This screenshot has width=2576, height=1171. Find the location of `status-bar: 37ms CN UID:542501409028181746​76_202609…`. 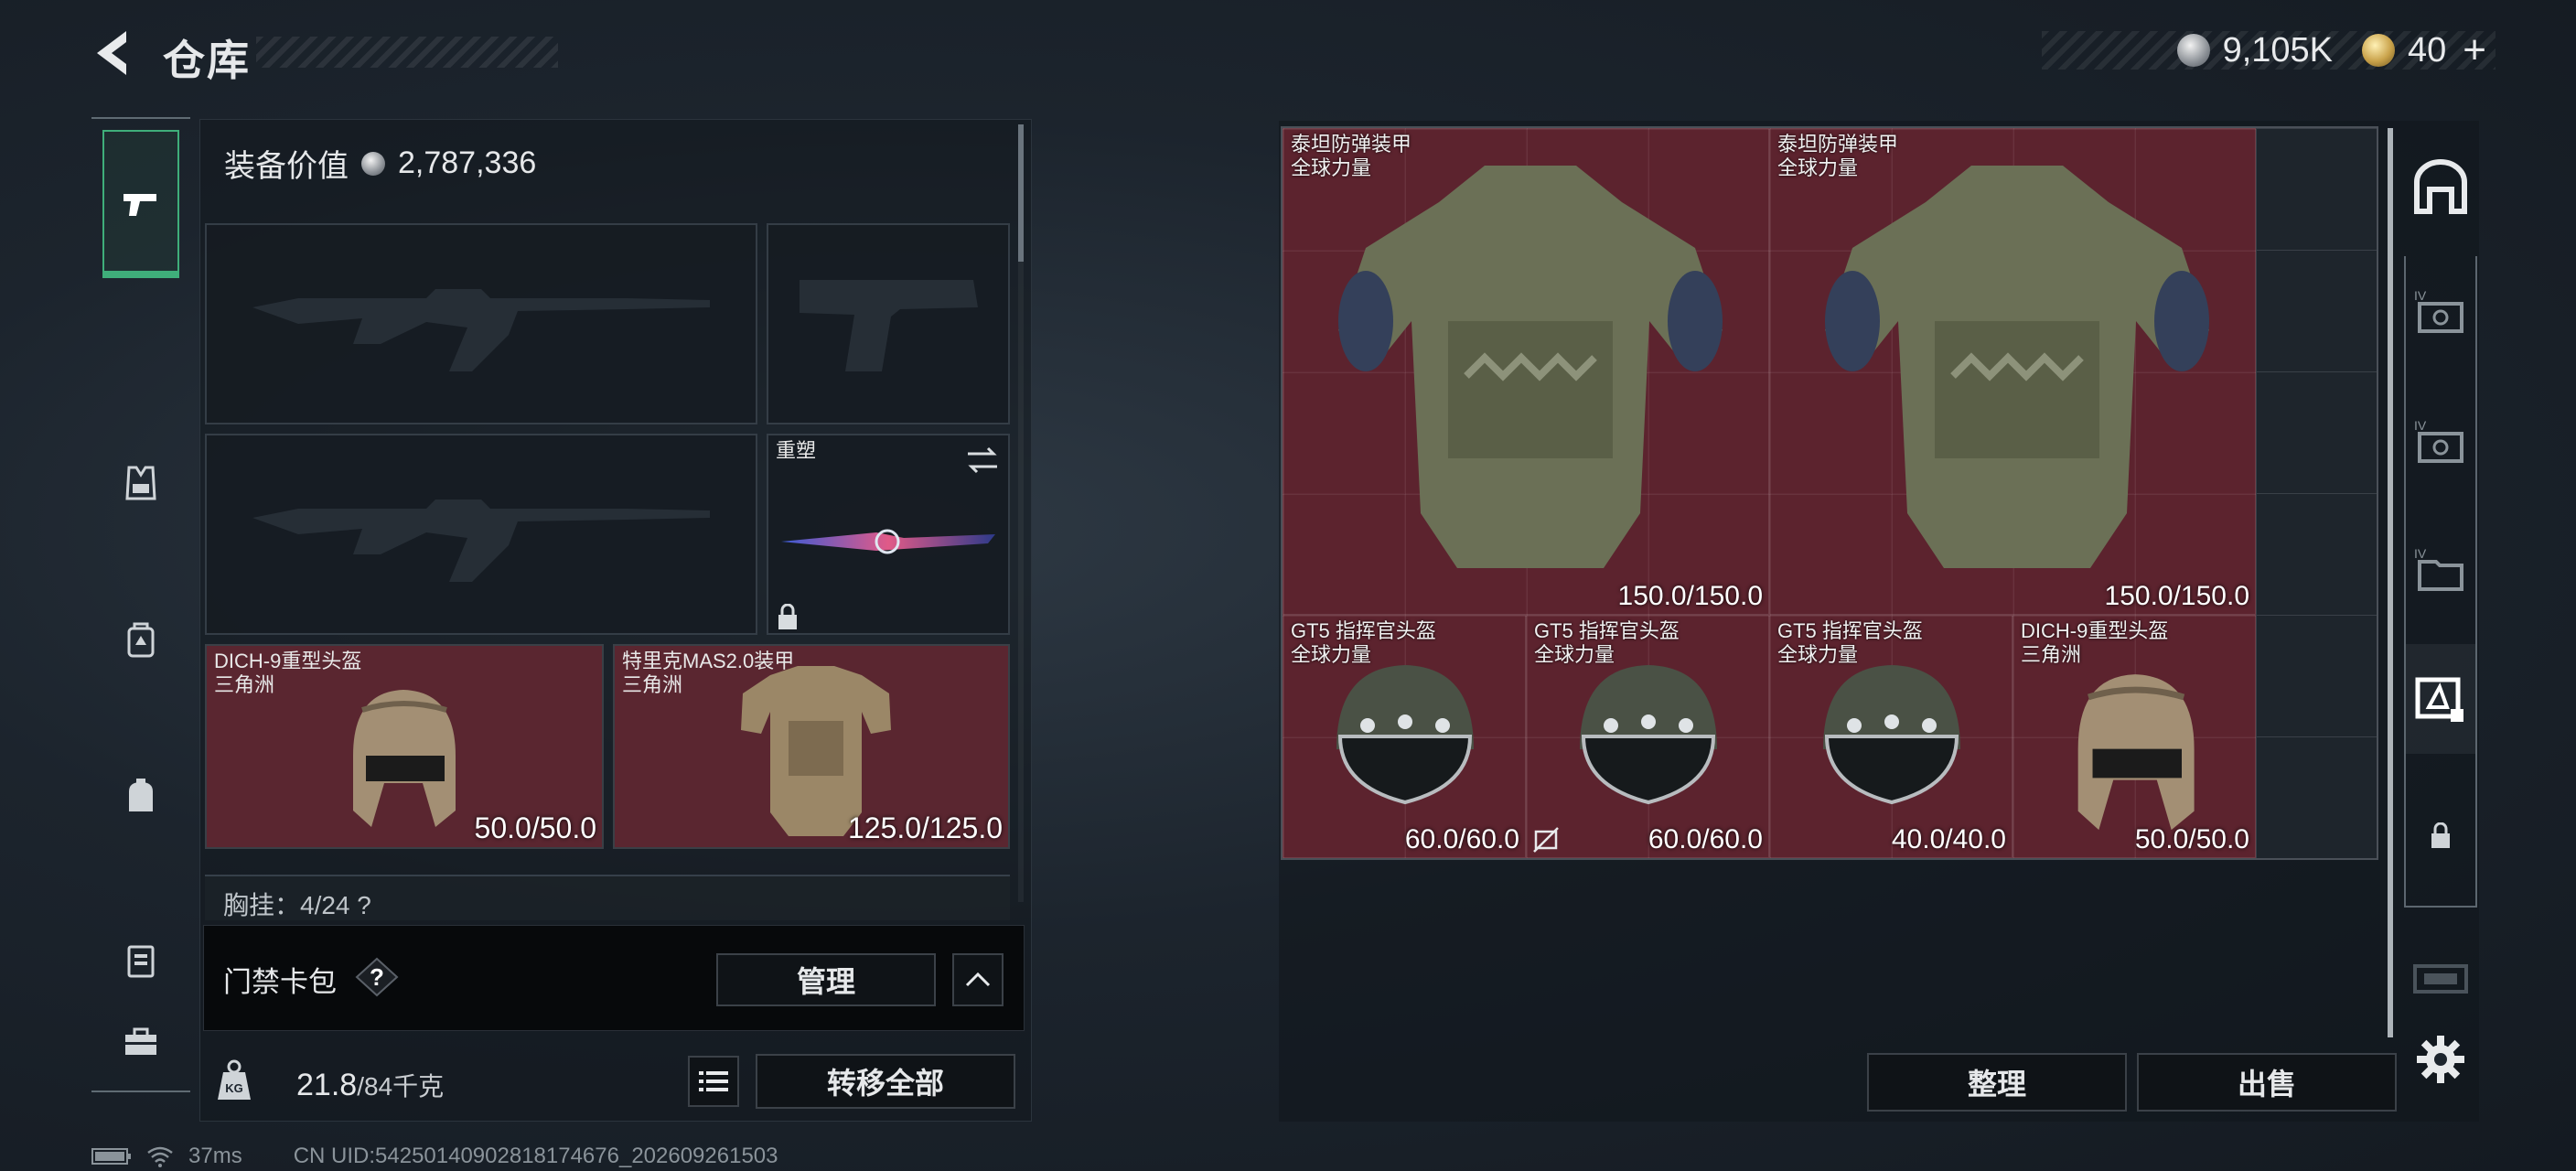

status-bar: 37ms CN UID:542501409028181746​76_202609… is located at coordinates (434, 1156).